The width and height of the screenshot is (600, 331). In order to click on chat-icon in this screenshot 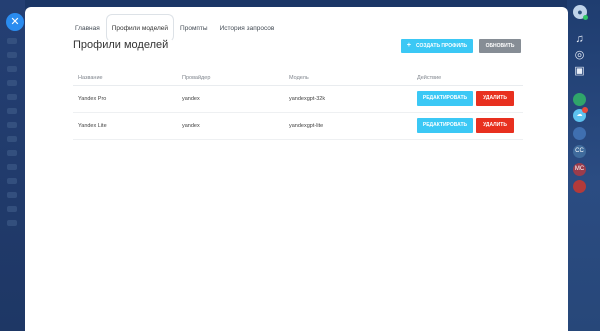, I will do `click(579, 99)`.